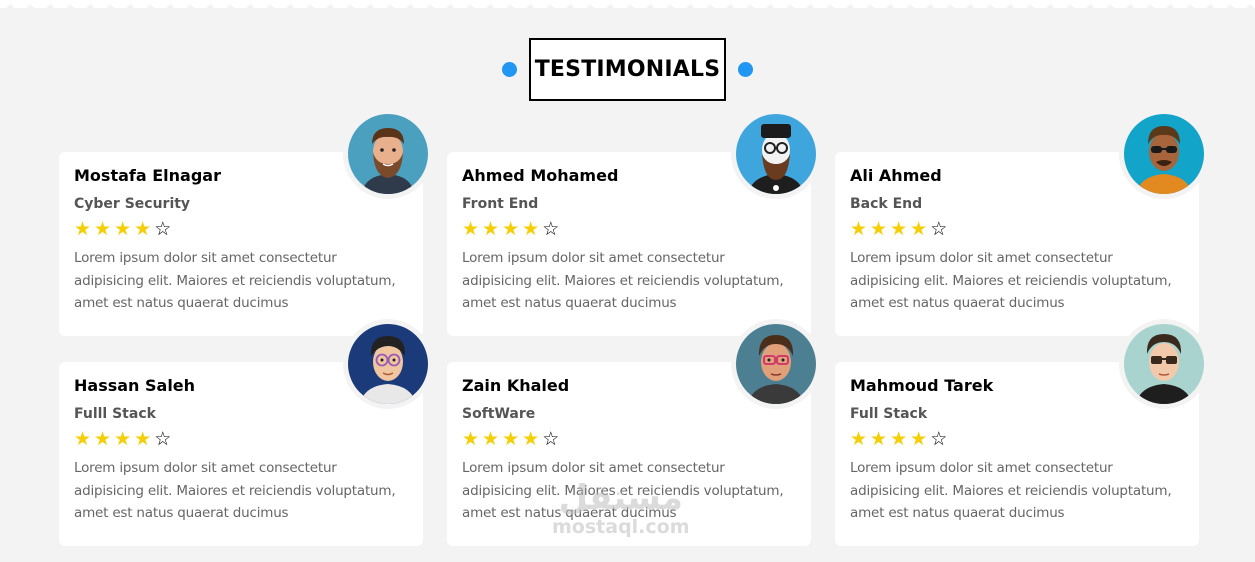 Image resolution: width=1255 pixels, height=562 pixels. What do you see at coordinates (745, 69) in the screenshot?
I see `right-dot-decoration` at bounding box center [745, 69].